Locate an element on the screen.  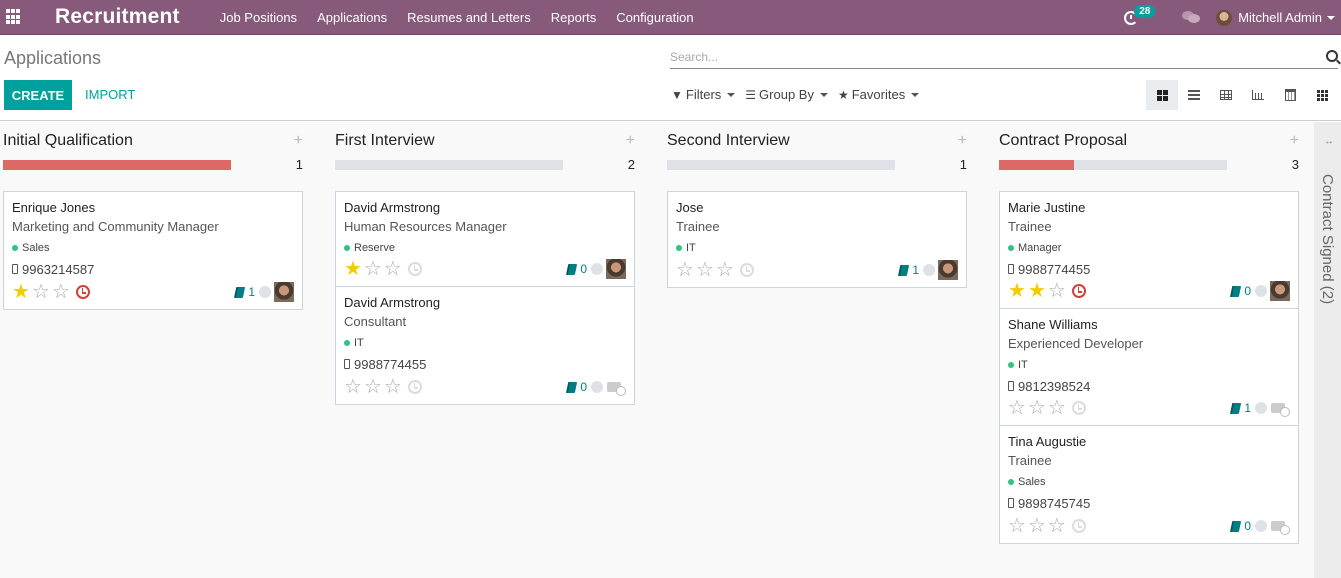
menu-reports: Reports is located at coordinates (574, 17).